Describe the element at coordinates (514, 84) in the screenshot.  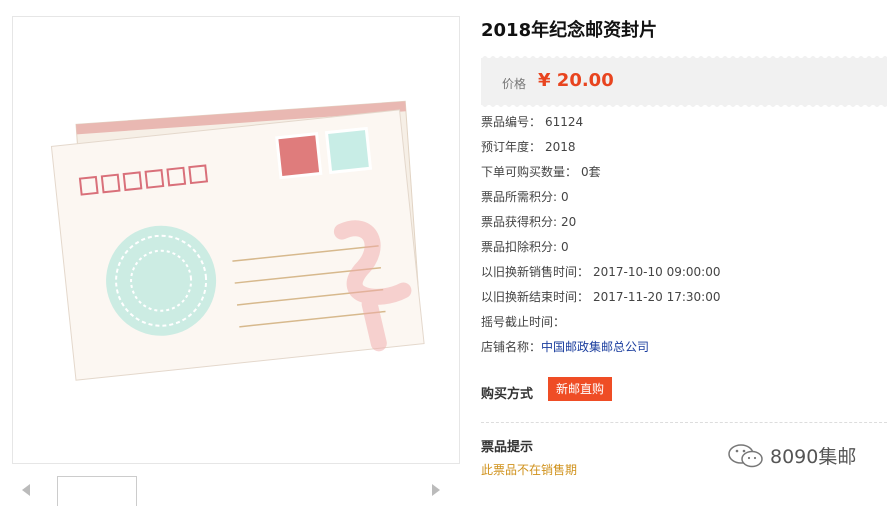
I see `price-label: 价格` at that location.